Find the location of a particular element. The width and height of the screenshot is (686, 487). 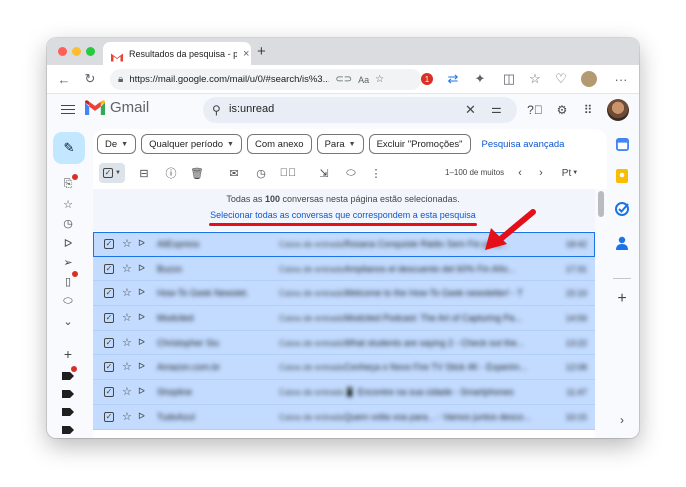

clear-search-icon: ✕ is located at coordinates (470, 110).